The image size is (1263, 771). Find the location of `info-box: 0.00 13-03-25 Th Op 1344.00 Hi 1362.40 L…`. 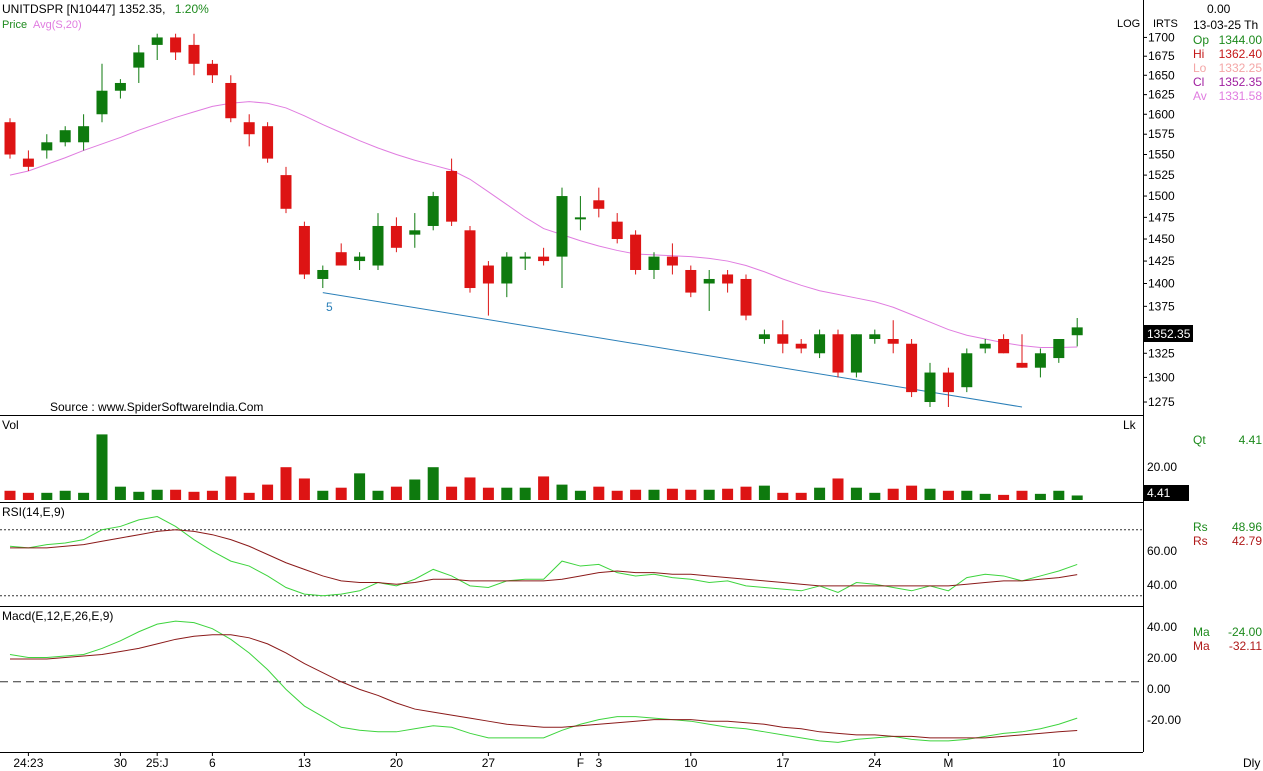

info-box: 0.00 13-03-25 Th Op 1344.00 Hi 1362.40 L… is located at coordinates (1227, 52).